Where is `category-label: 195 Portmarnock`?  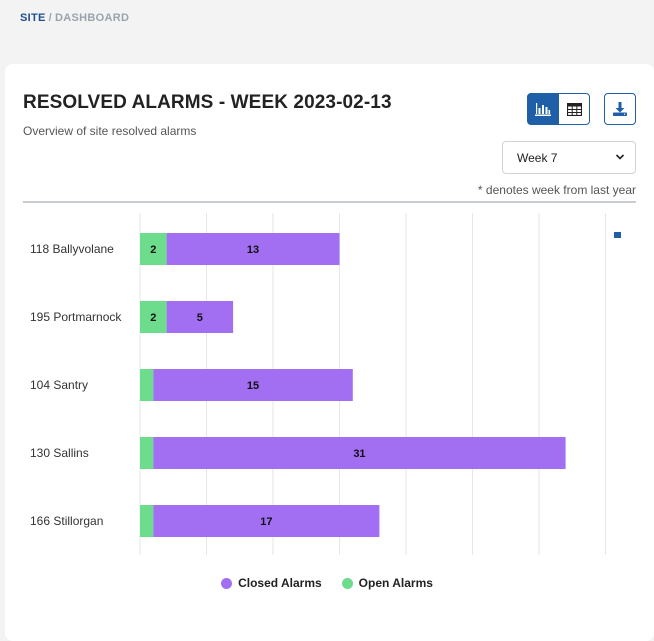
category-label: 195 Portmarnock is located at coordinates (76, 317).